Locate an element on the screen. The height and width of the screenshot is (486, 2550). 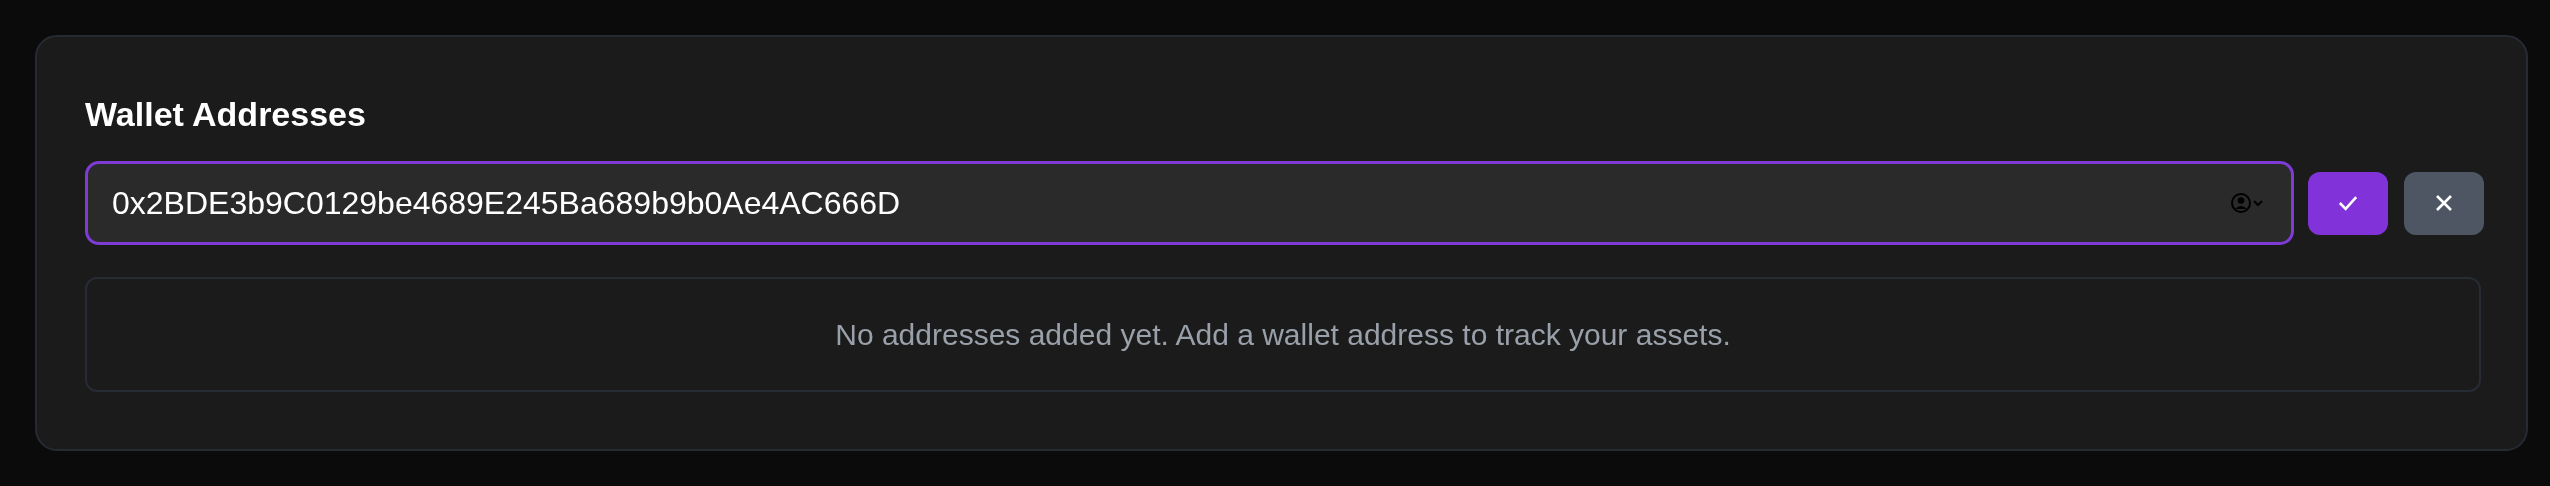
section-title: Wallet Addresses is located at coordinates (226, 114).